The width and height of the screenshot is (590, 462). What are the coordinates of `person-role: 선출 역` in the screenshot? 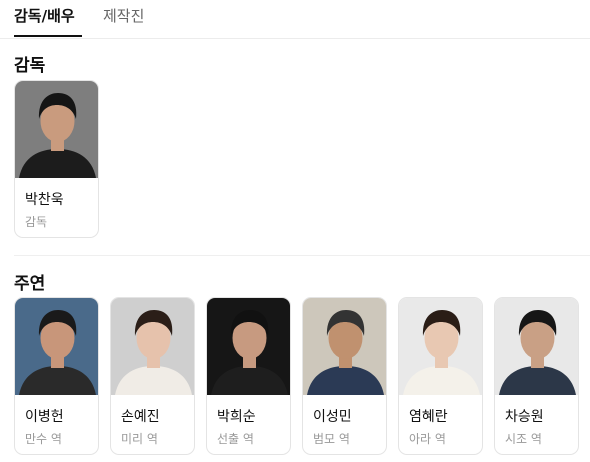 It's located at (235, 439).